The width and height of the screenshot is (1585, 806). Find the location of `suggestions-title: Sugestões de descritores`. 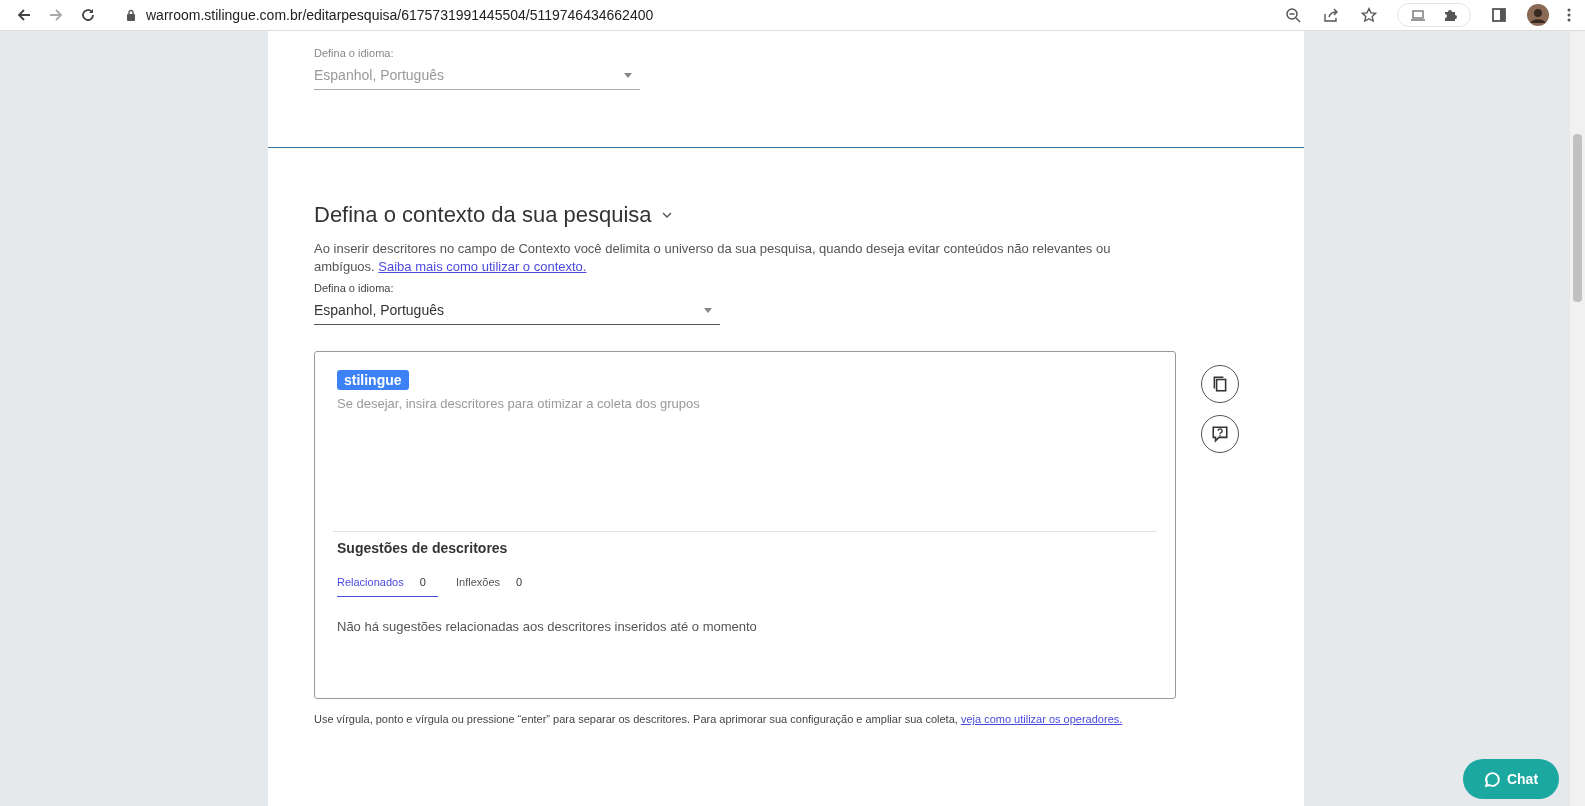

suggestions-title: Sugestões de descritores is located at coordinates (423, 548).